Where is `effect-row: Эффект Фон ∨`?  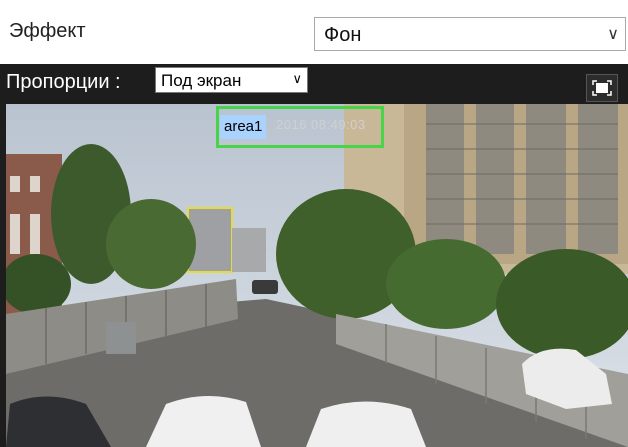
effect-row: Эффект Фон ∨ is located at coordinates (314, 32).